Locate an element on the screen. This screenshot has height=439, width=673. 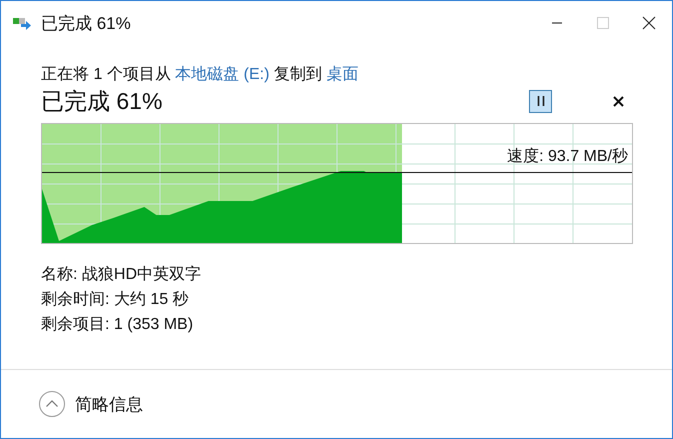
pause-button is located at coordinates (540, 101).